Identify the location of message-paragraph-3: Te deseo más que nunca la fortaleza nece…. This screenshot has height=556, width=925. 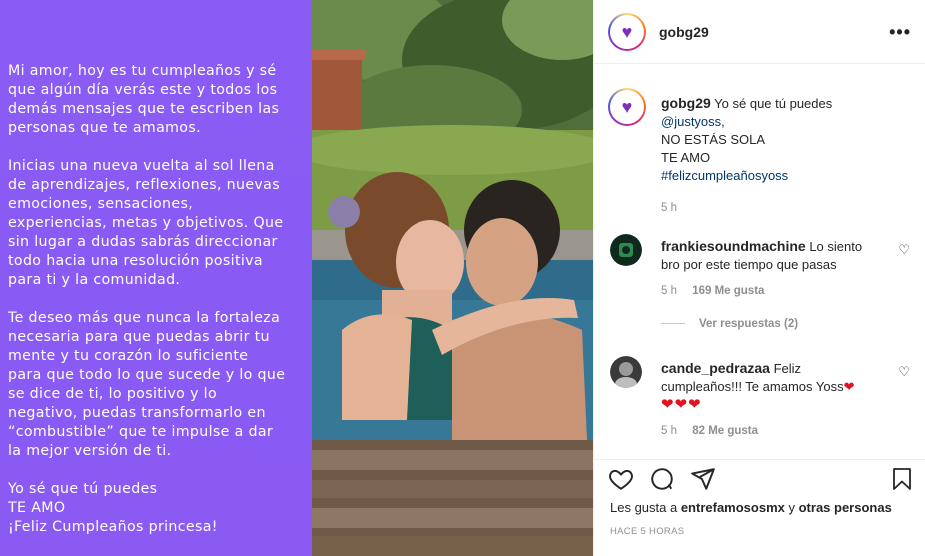
(147, 384).